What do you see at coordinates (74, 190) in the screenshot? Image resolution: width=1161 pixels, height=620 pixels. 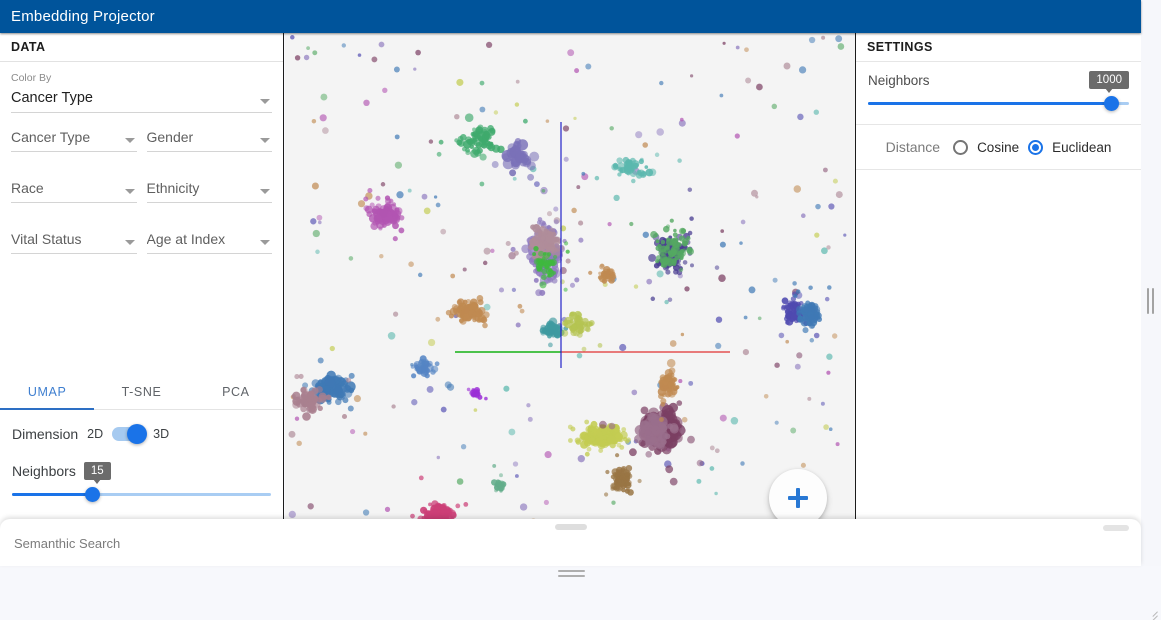 I see `filter-race: Race` at bounding box center [74, 190].